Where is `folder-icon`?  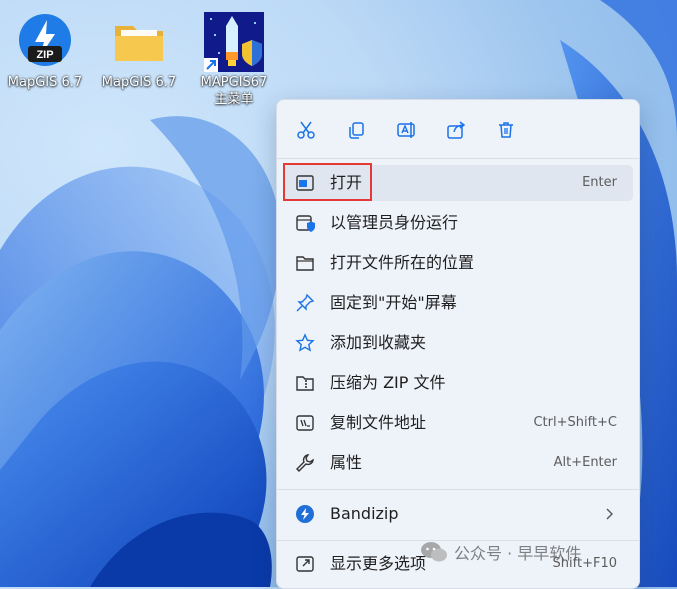 folder-icon is located at coordinates (139, 40).